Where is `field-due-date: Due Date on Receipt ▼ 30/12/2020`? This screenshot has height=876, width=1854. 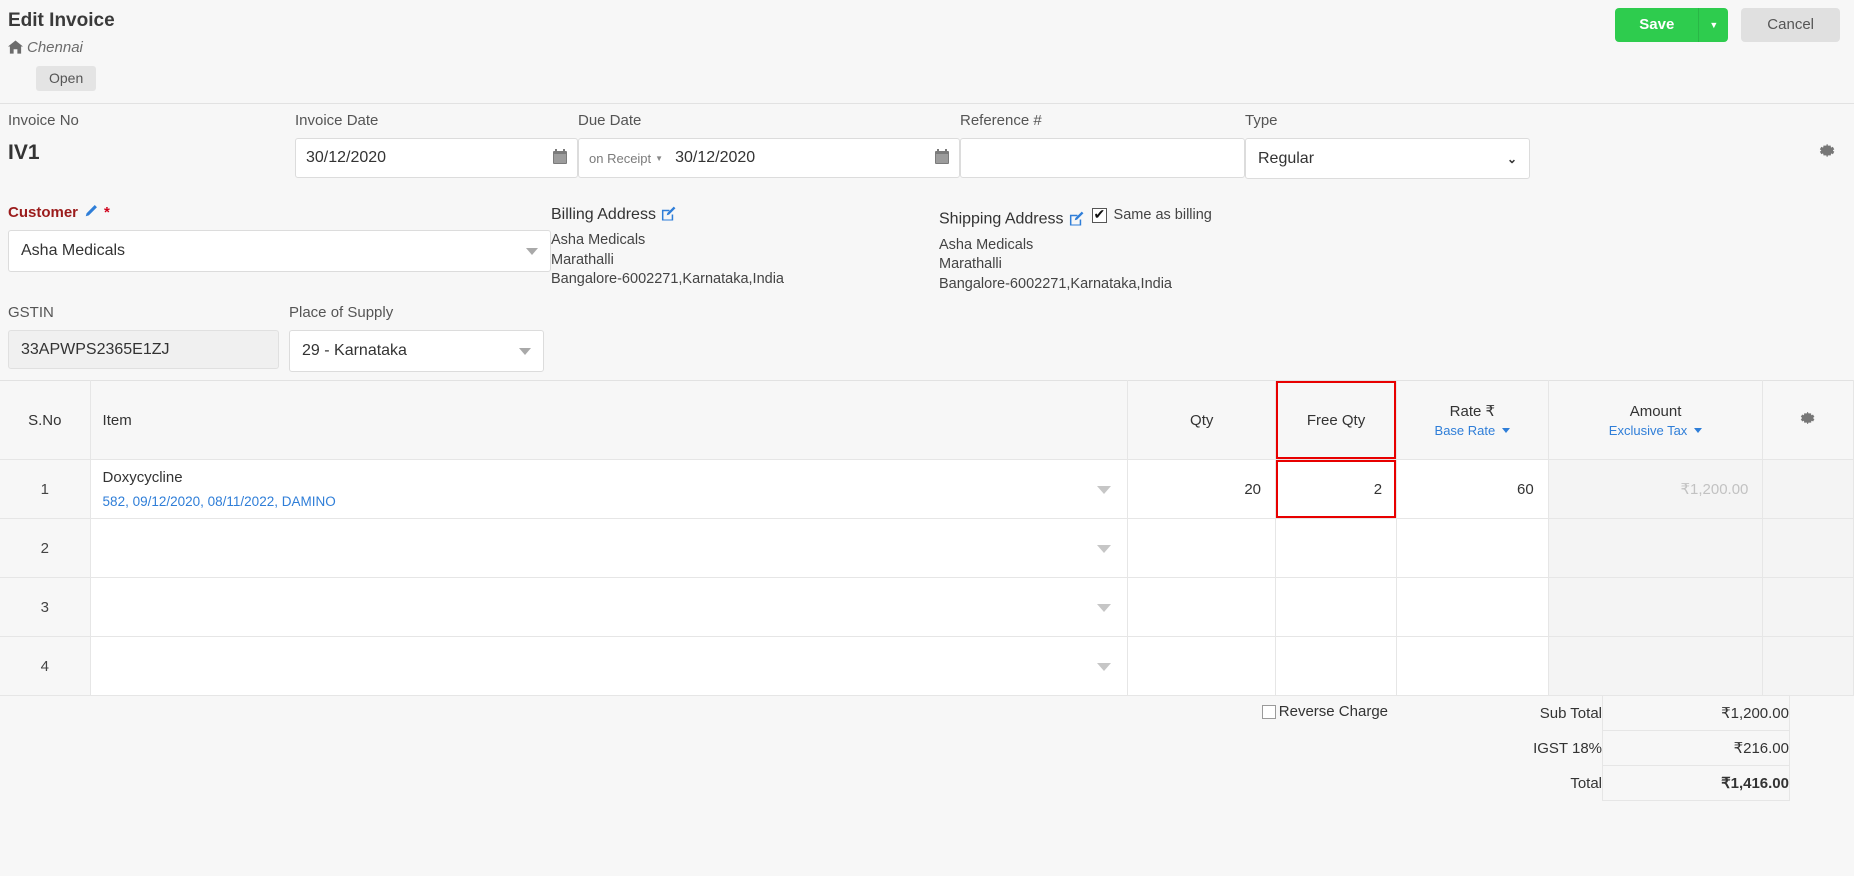
field-due-date: Due Date on Receipt ▼ 30/12/2020 is located at coordinates (769, 145).